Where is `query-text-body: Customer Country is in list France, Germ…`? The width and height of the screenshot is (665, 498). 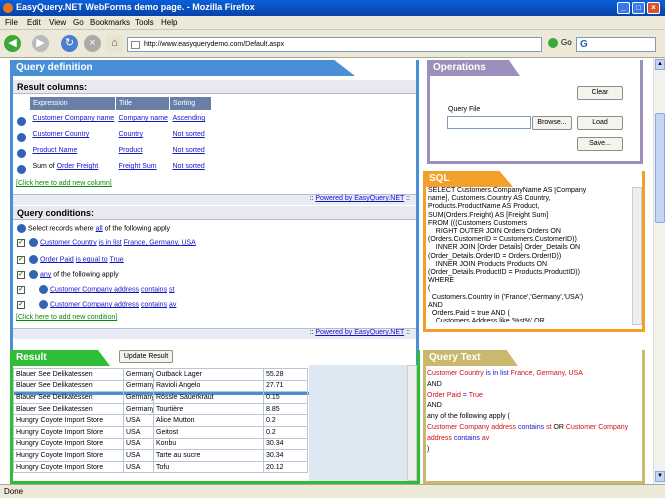 query-text-body: Customer Country is in list France, Germ… is located at coordinates (532, 412).